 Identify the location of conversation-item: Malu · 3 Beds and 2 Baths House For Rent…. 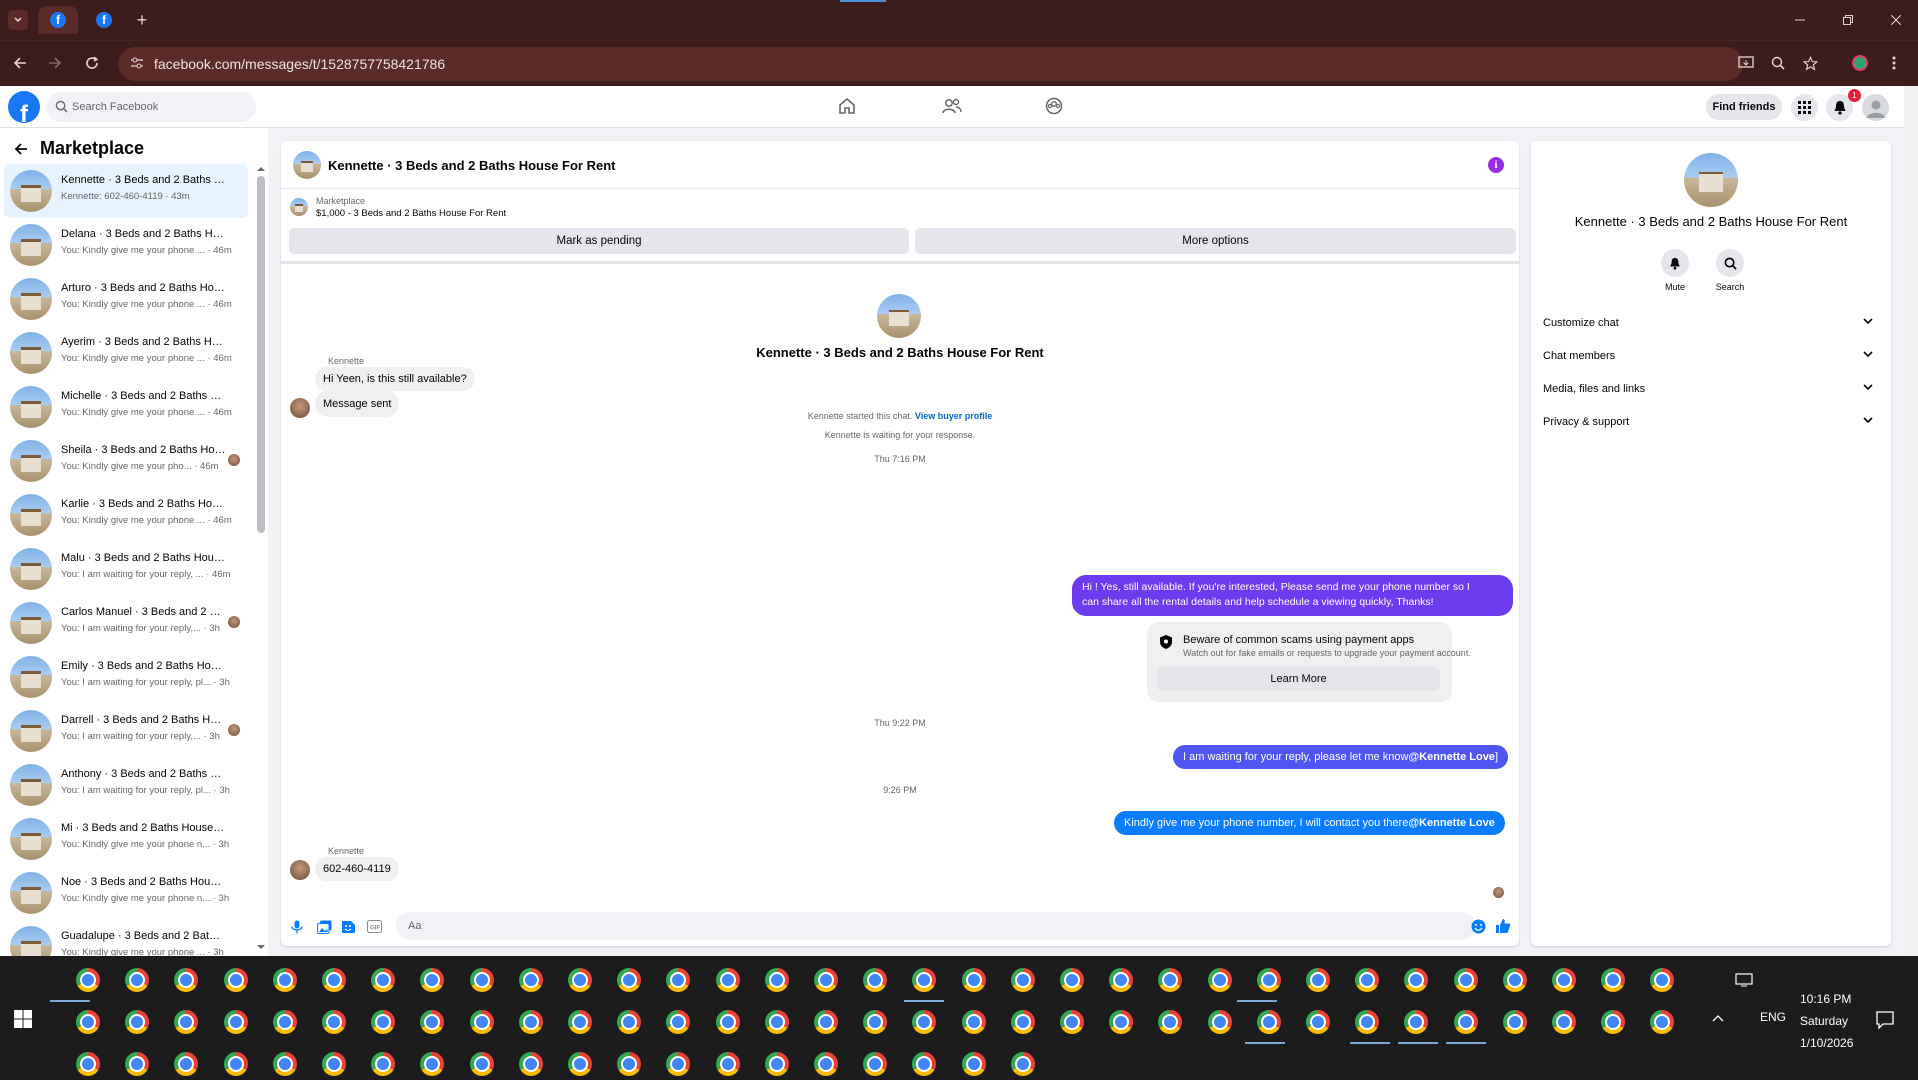
(126, 569).